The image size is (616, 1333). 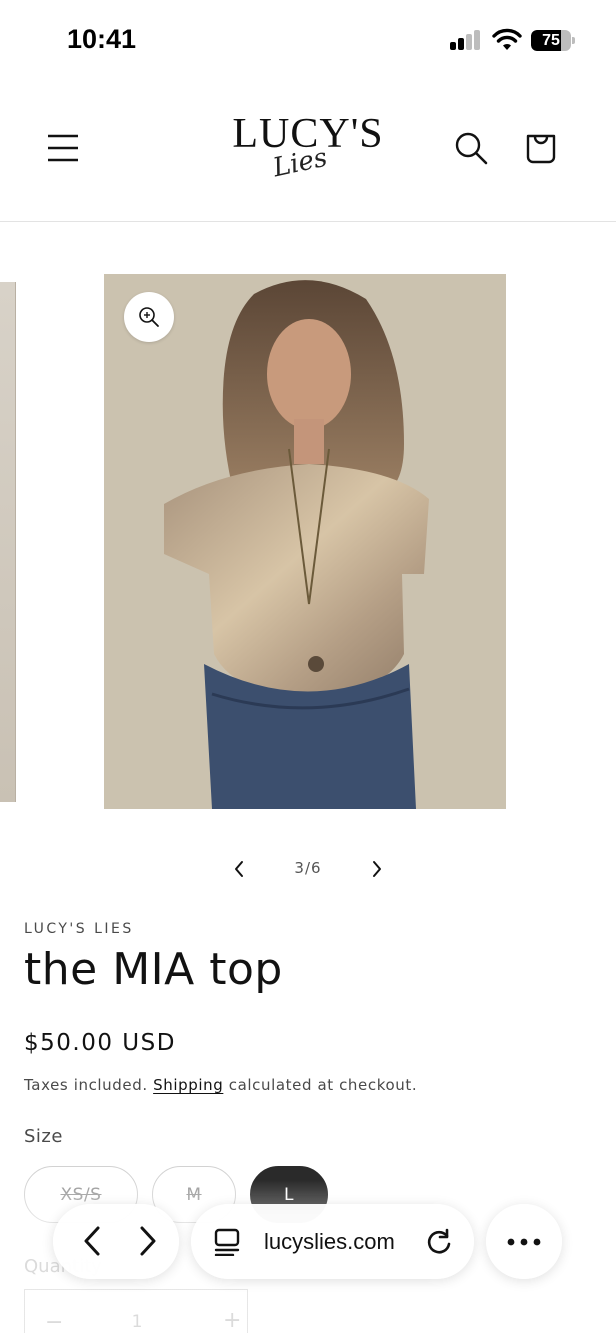 I want to click on gallery-slider-controls: 3/6, so click(x=308, y=869).